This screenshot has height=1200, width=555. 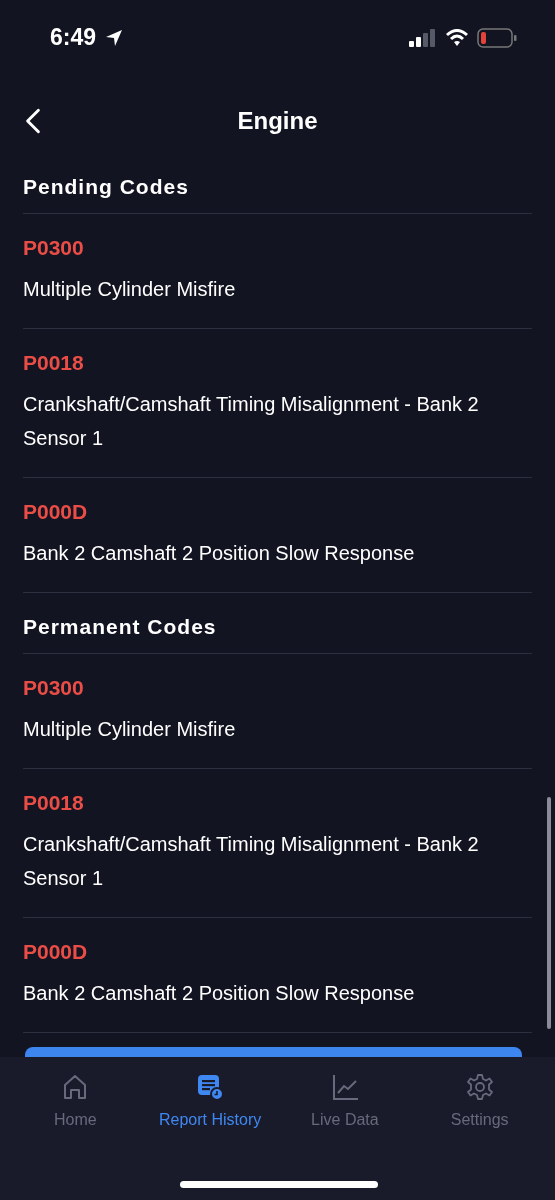 What do you see at coordinates (210, 1087) in the screenshot?
I see `report-clock-icon` at bounding box center [210, 1087].